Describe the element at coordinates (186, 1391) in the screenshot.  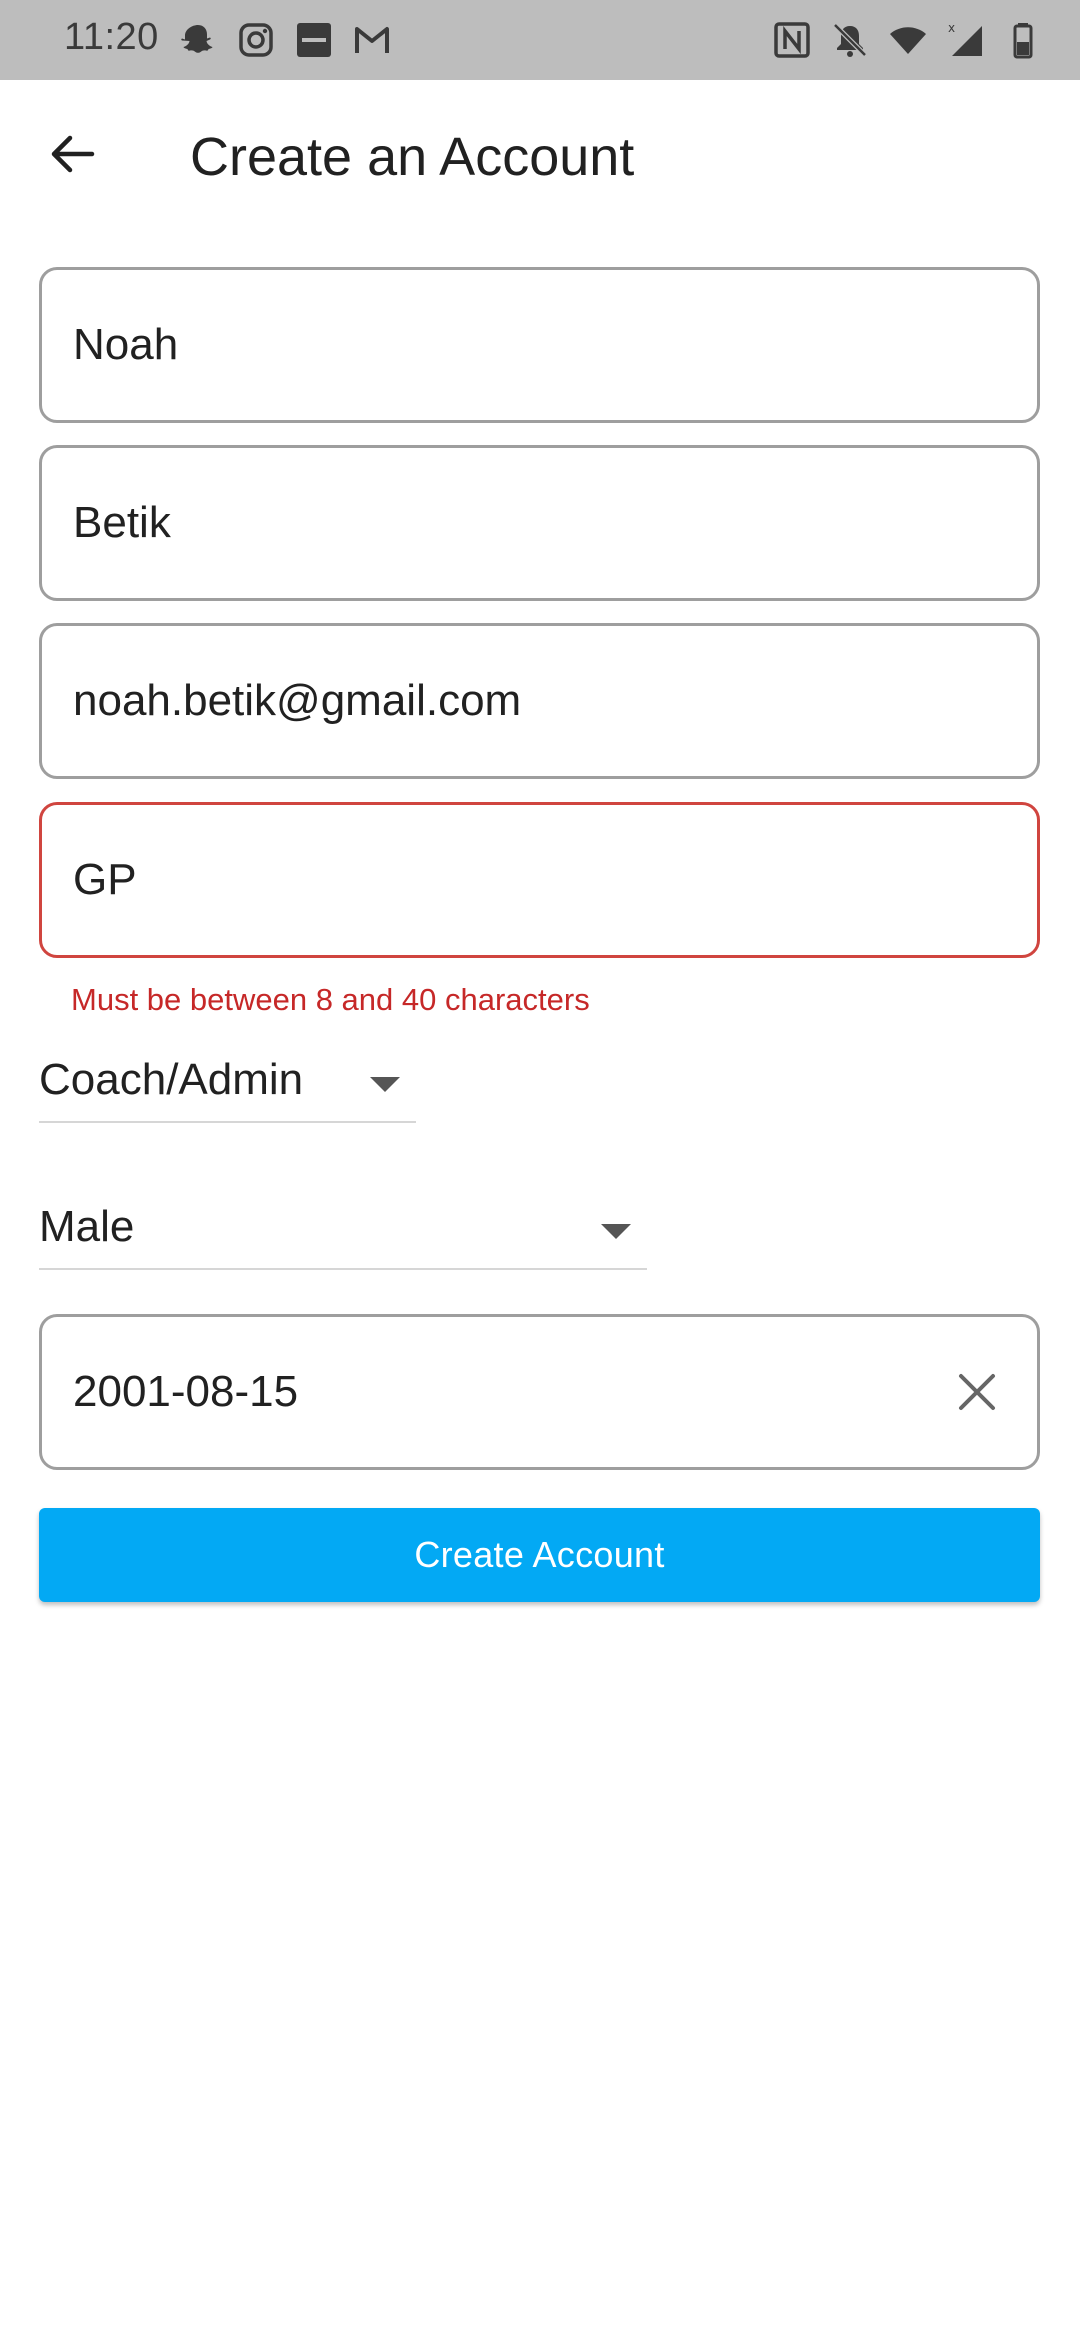
I see `birthdate-value: 2001-08-15` at that location.